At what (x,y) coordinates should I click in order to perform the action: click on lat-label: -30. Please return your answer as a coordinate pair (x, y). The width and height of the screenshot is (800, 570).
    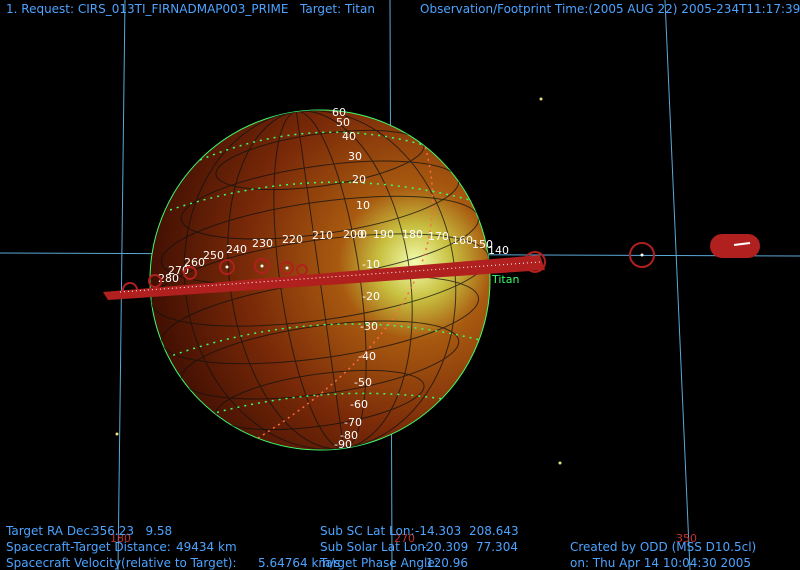
    Looking at the image, I should click on (369, 326).